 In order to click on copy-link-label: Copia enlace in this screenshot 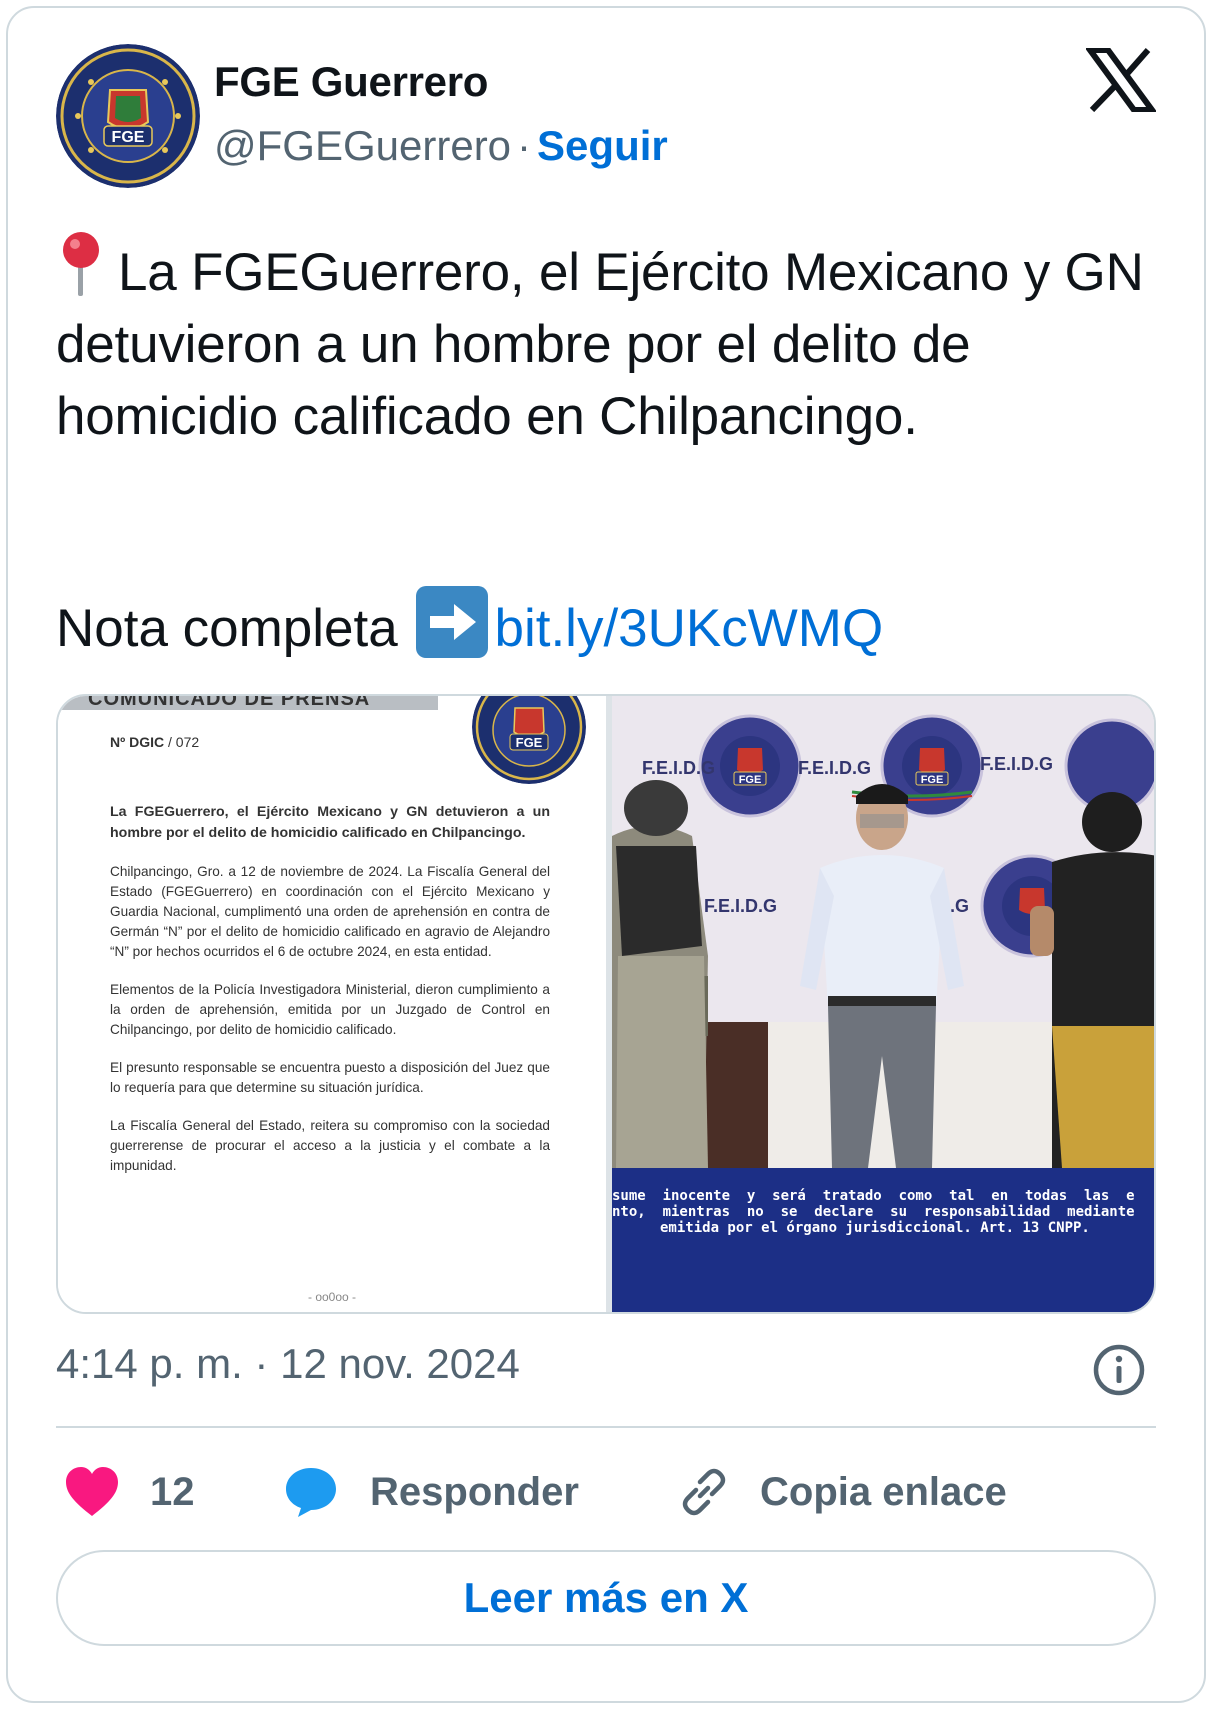, I will do `click(883, 1491)`.